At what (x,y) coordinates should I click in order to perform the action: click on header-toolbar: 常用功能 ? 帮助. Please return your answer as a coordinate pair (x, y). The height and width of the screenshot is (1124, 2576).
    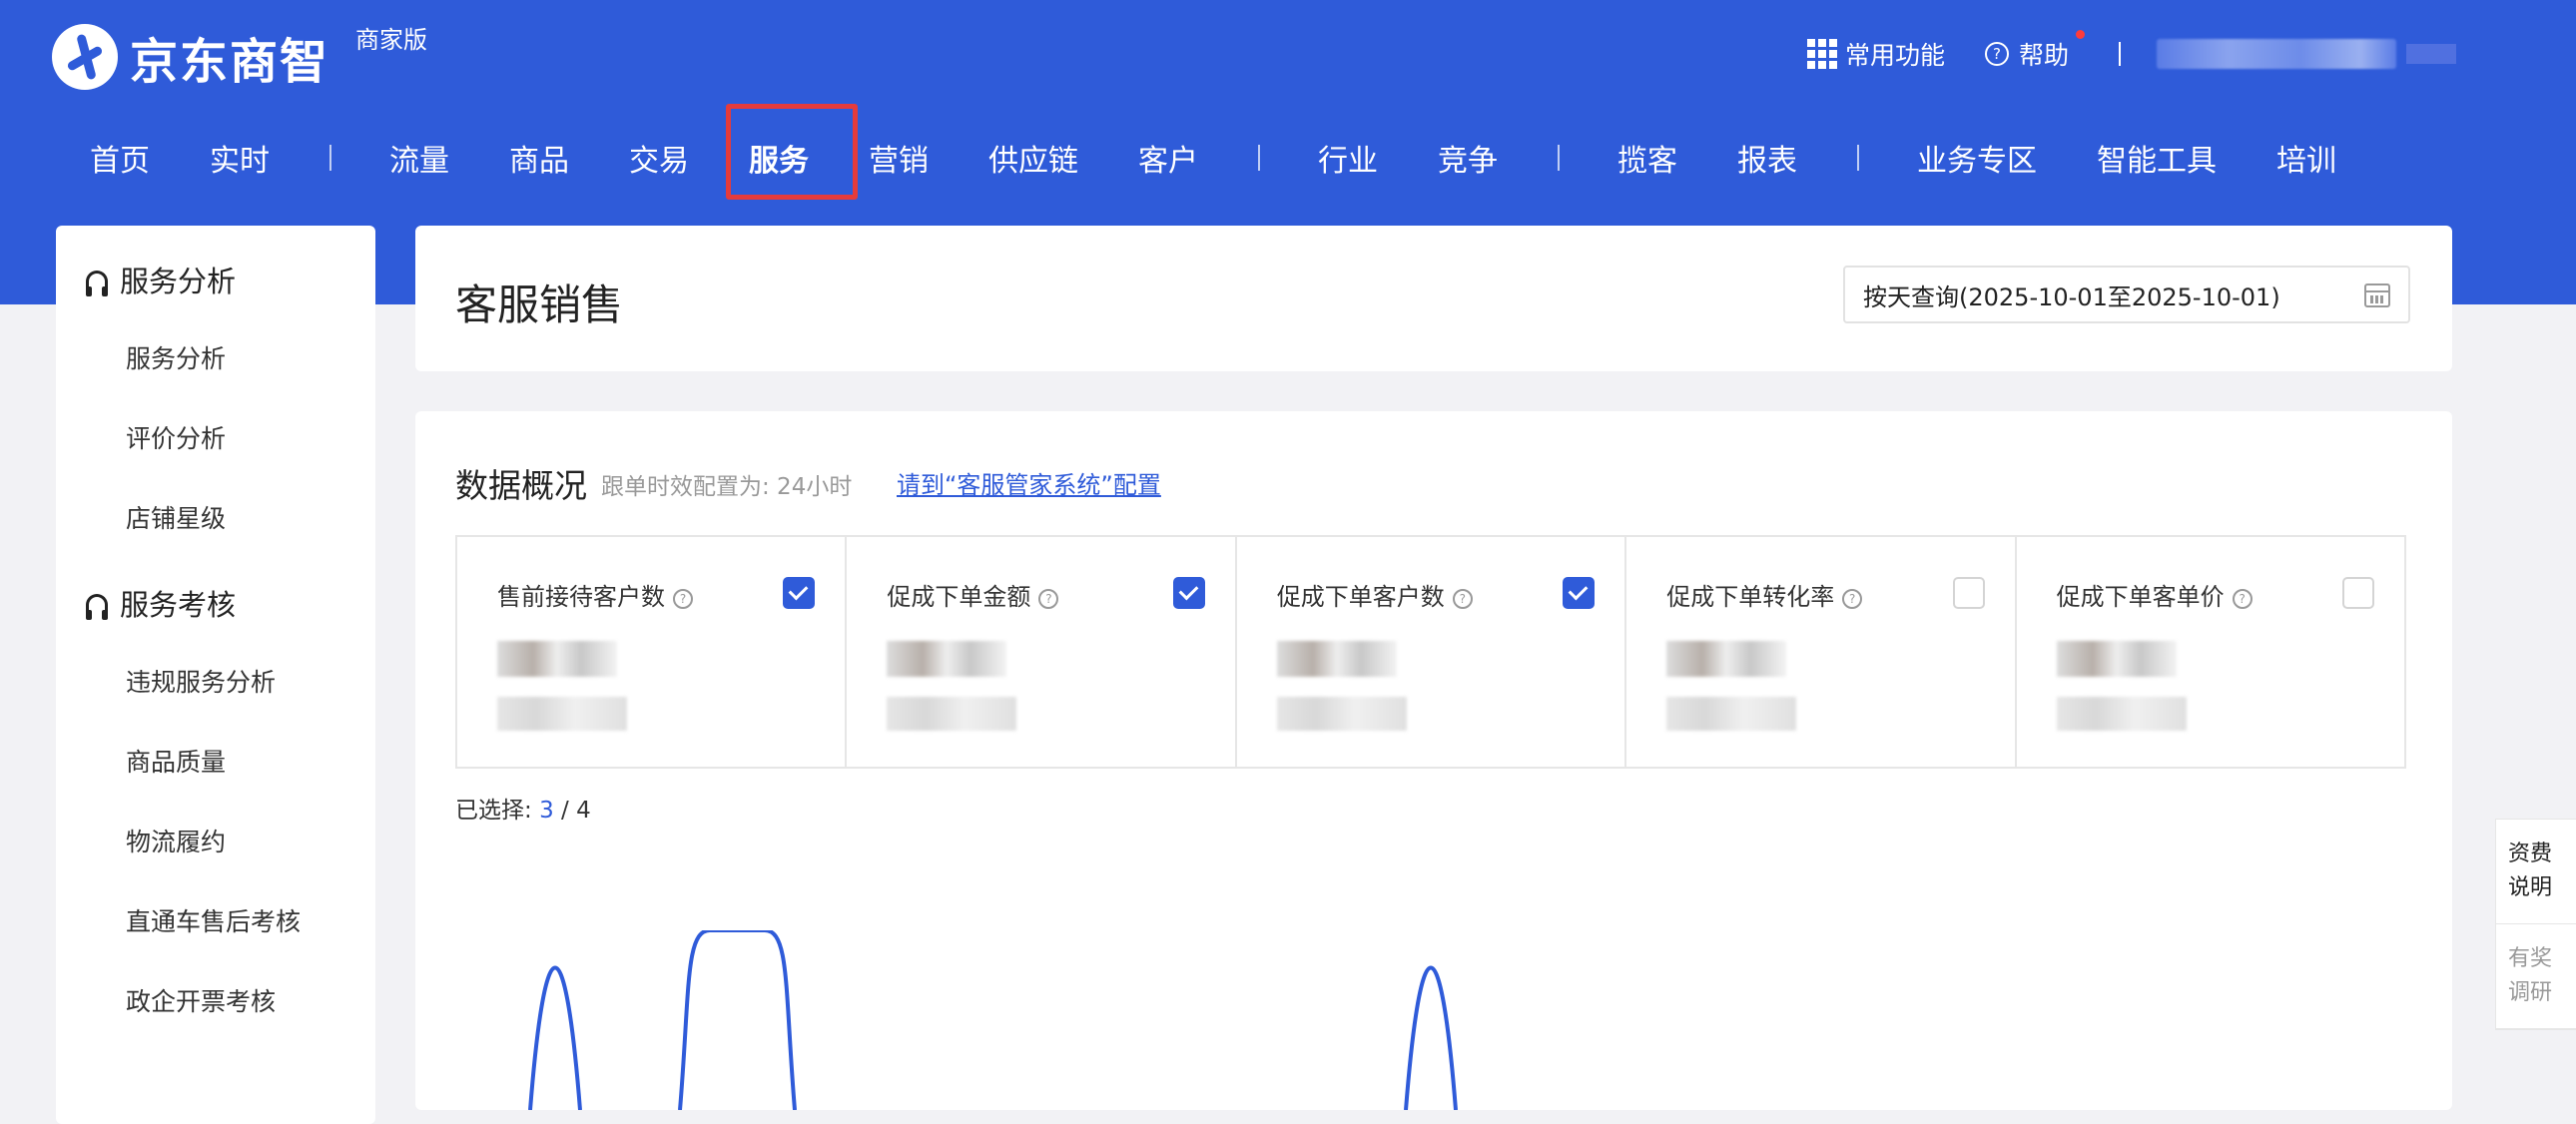
    Looking at the image, I should click on (2131, 51).